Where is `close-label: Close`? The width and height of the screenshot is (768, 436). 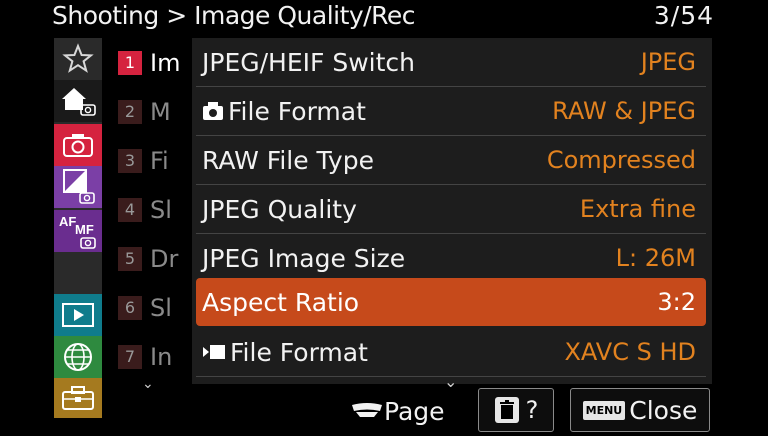
close-label: Close is located at coordinates (663, 410).